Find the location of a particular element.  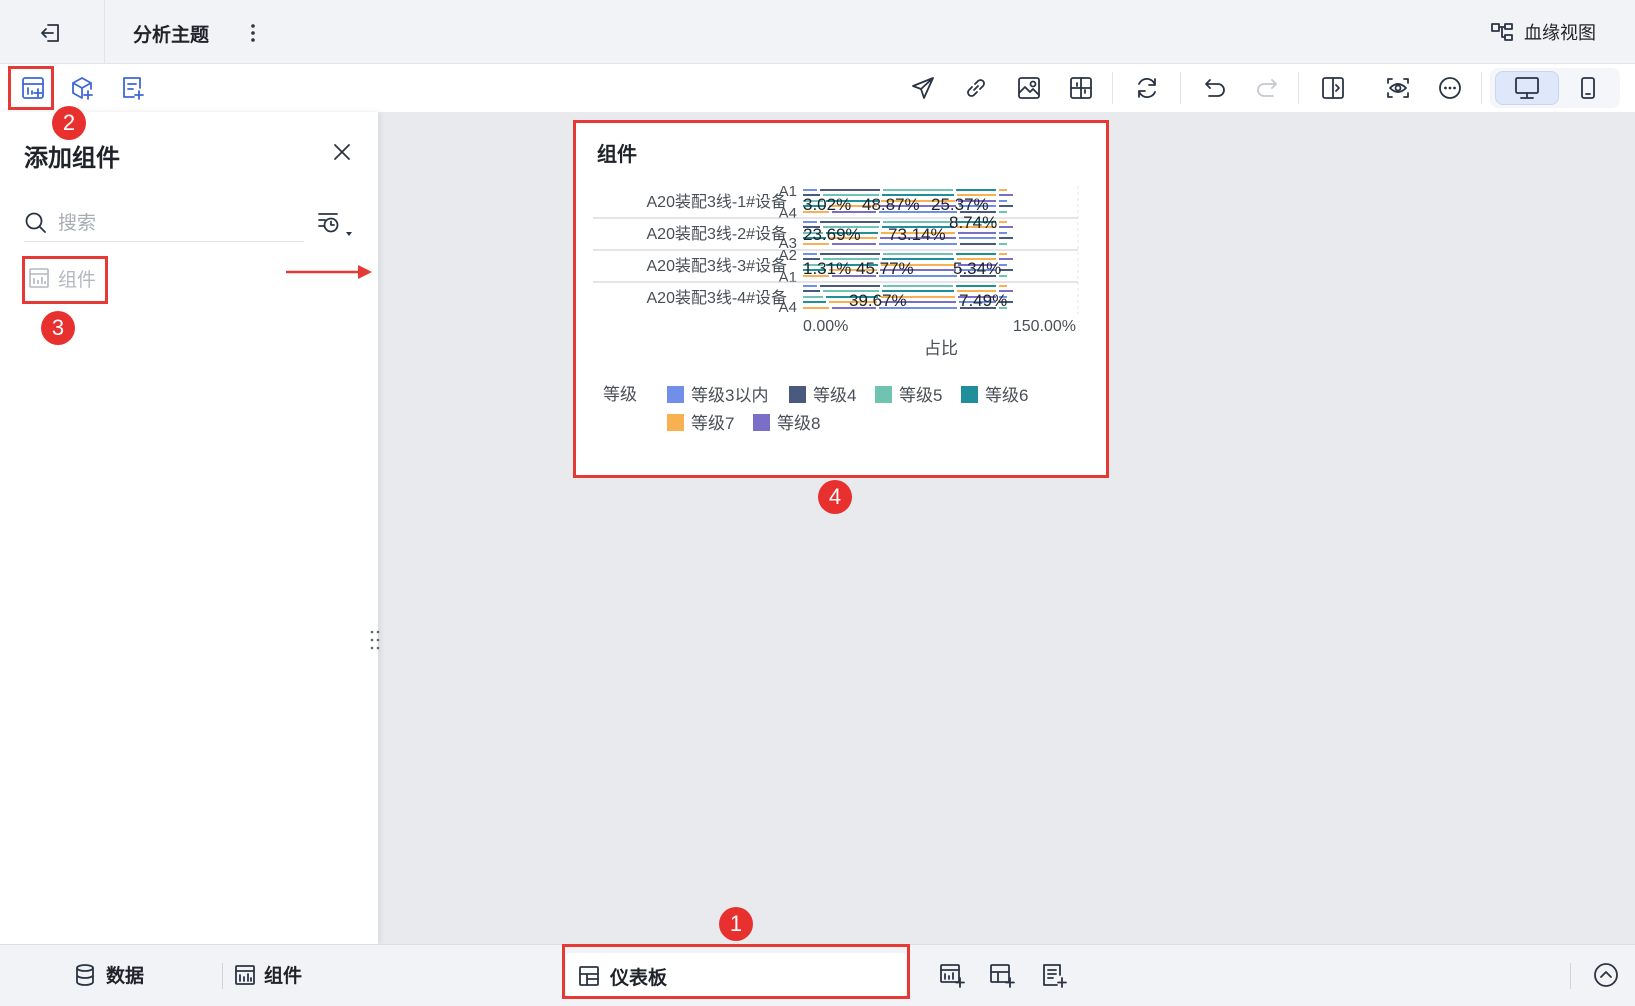

lineage-icon is located at coordinates (1502, 32).